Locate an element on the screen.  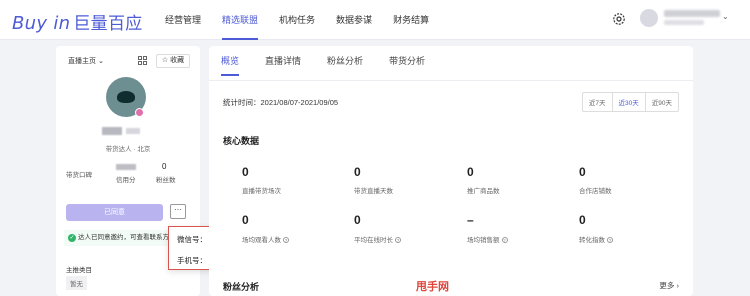
category-tag: 暂无 is located at coordinates (76, 283).